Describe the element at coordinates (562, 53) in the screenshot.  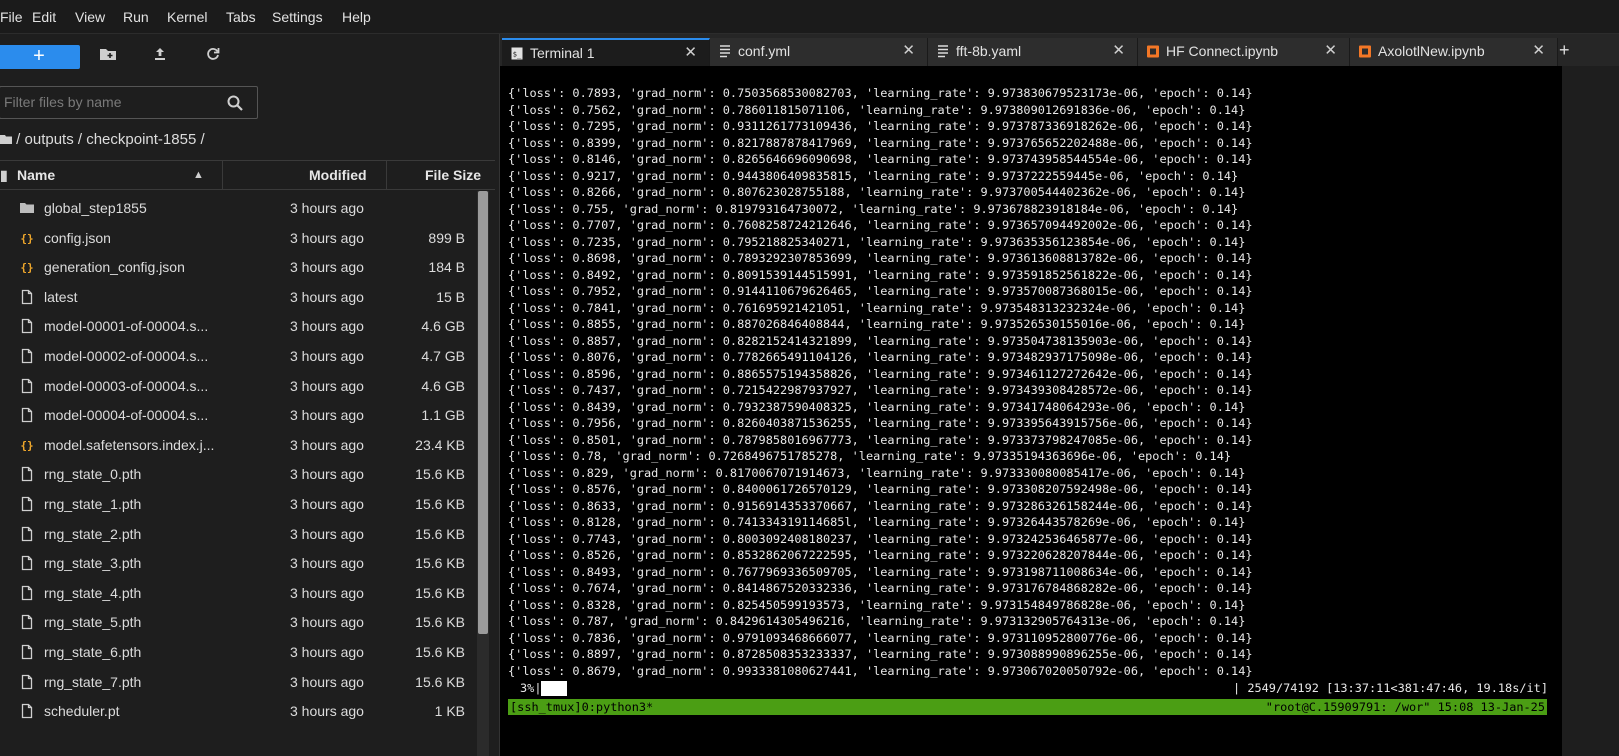
I see `tab-label: Terminal 1` at that location.